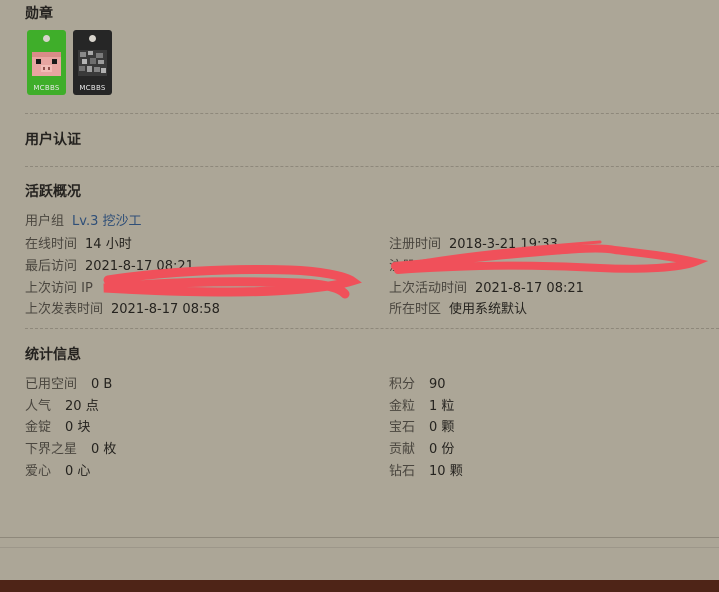 This screenshot has height=592, width=719. What do you see at coordinates (39, 14) in the screenshot?
I see `badges-title: 勋章` at bounding box center [39, 14].